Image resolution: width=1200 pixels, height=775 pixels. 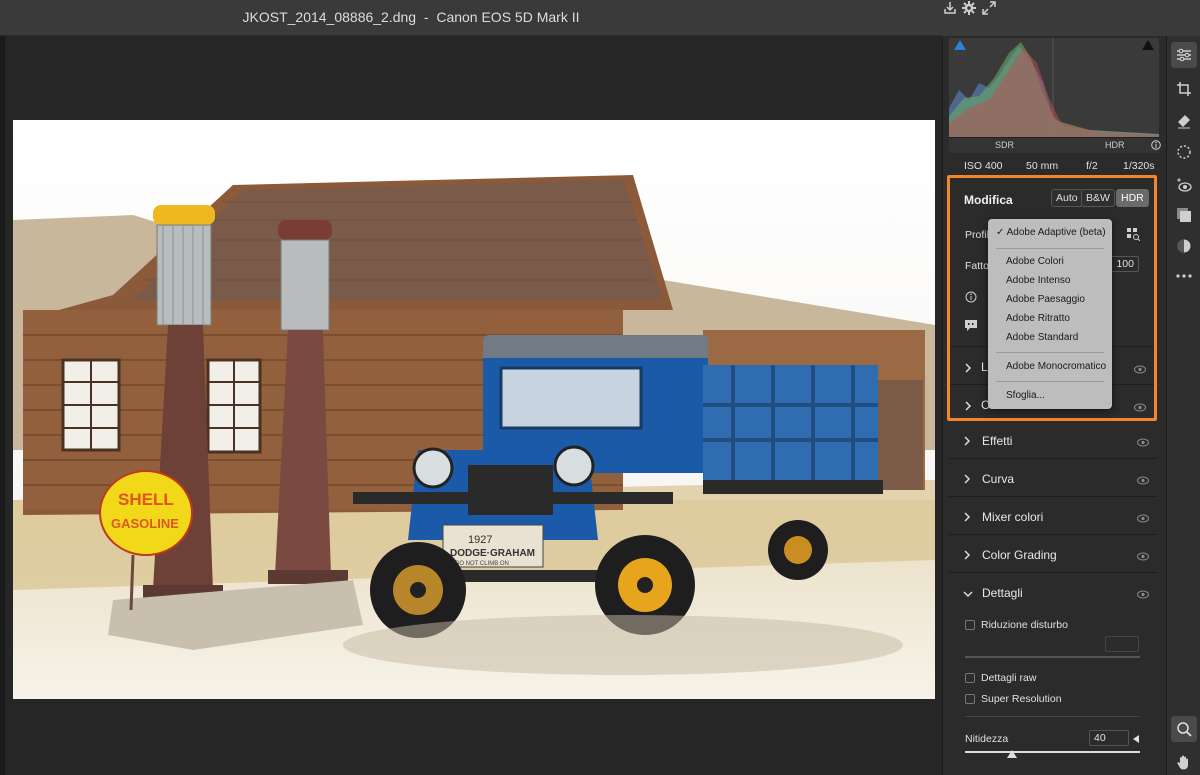 What do you see at coordinates (1134, 235) in the screenshot?
I see `browse-profiles-icon` at bounding box center [1134, 235].